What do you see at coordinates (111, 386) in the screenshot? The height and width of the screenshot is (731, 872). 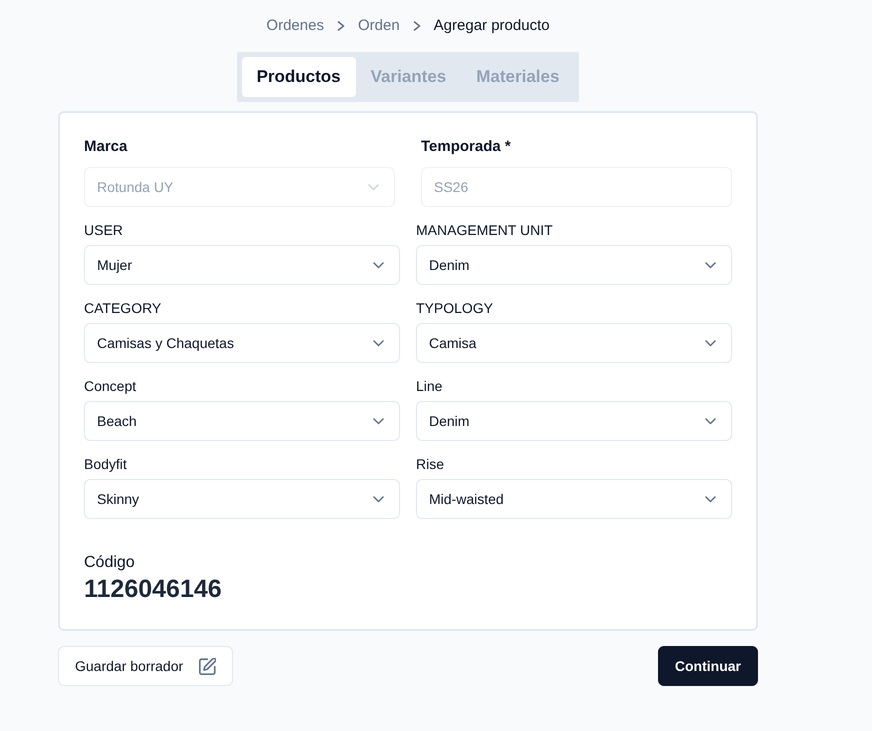 I see `field-label: Concept` at bounding box center [111, 386].